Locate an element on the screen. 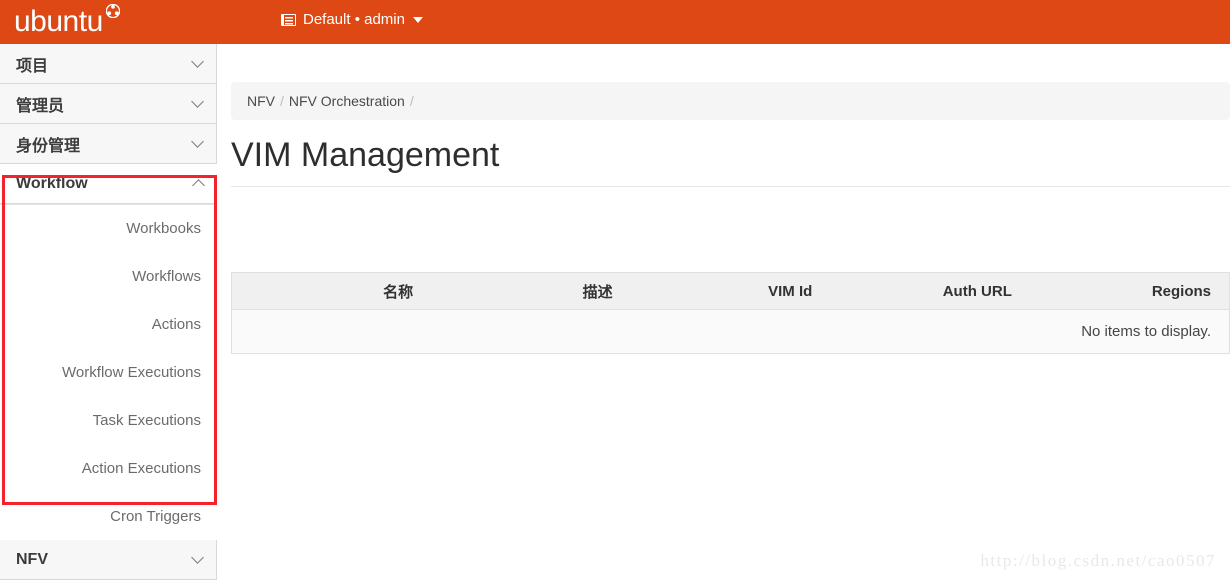  table-body: No items to display. is located at coordinates (730, 331).